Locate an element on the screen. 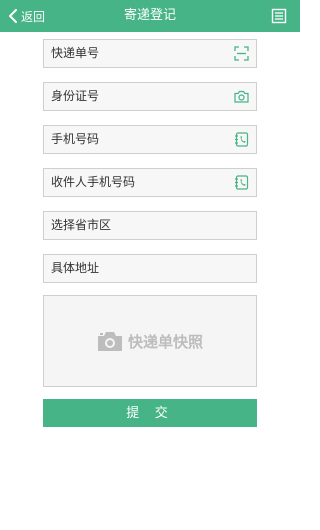 This screenshot has width=320, height=530. app-header: 返回 寄递登记 is located at coordinates (150, 16).